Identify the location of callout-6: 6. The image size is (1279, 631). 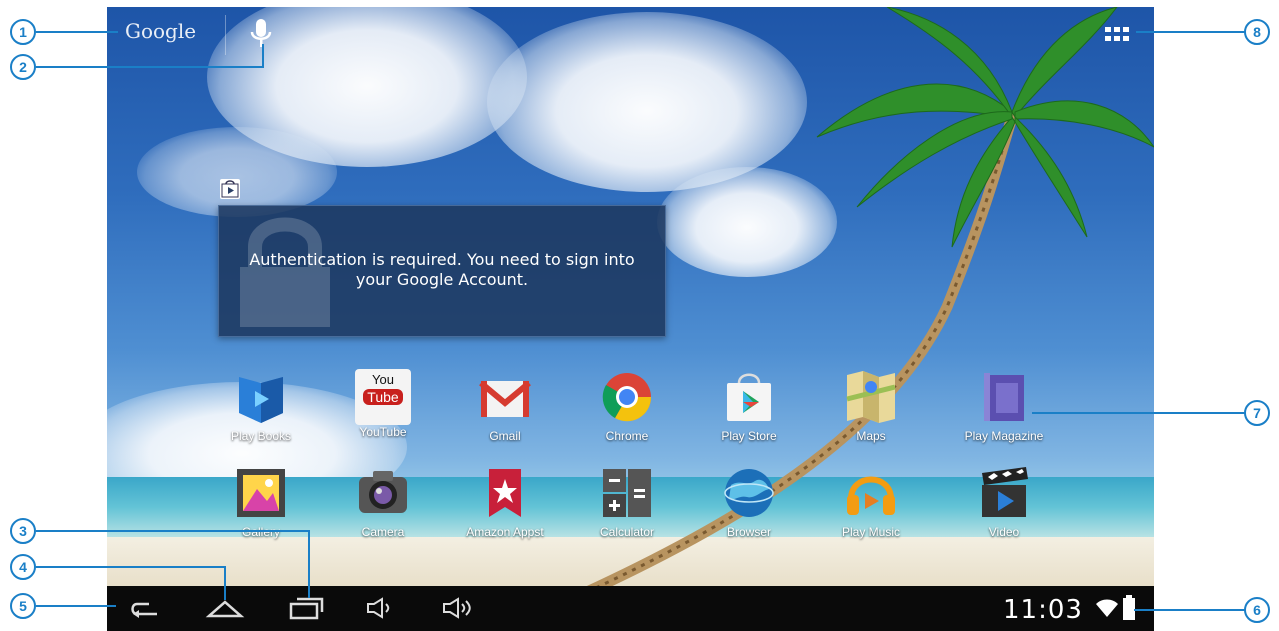
(1257, 610).